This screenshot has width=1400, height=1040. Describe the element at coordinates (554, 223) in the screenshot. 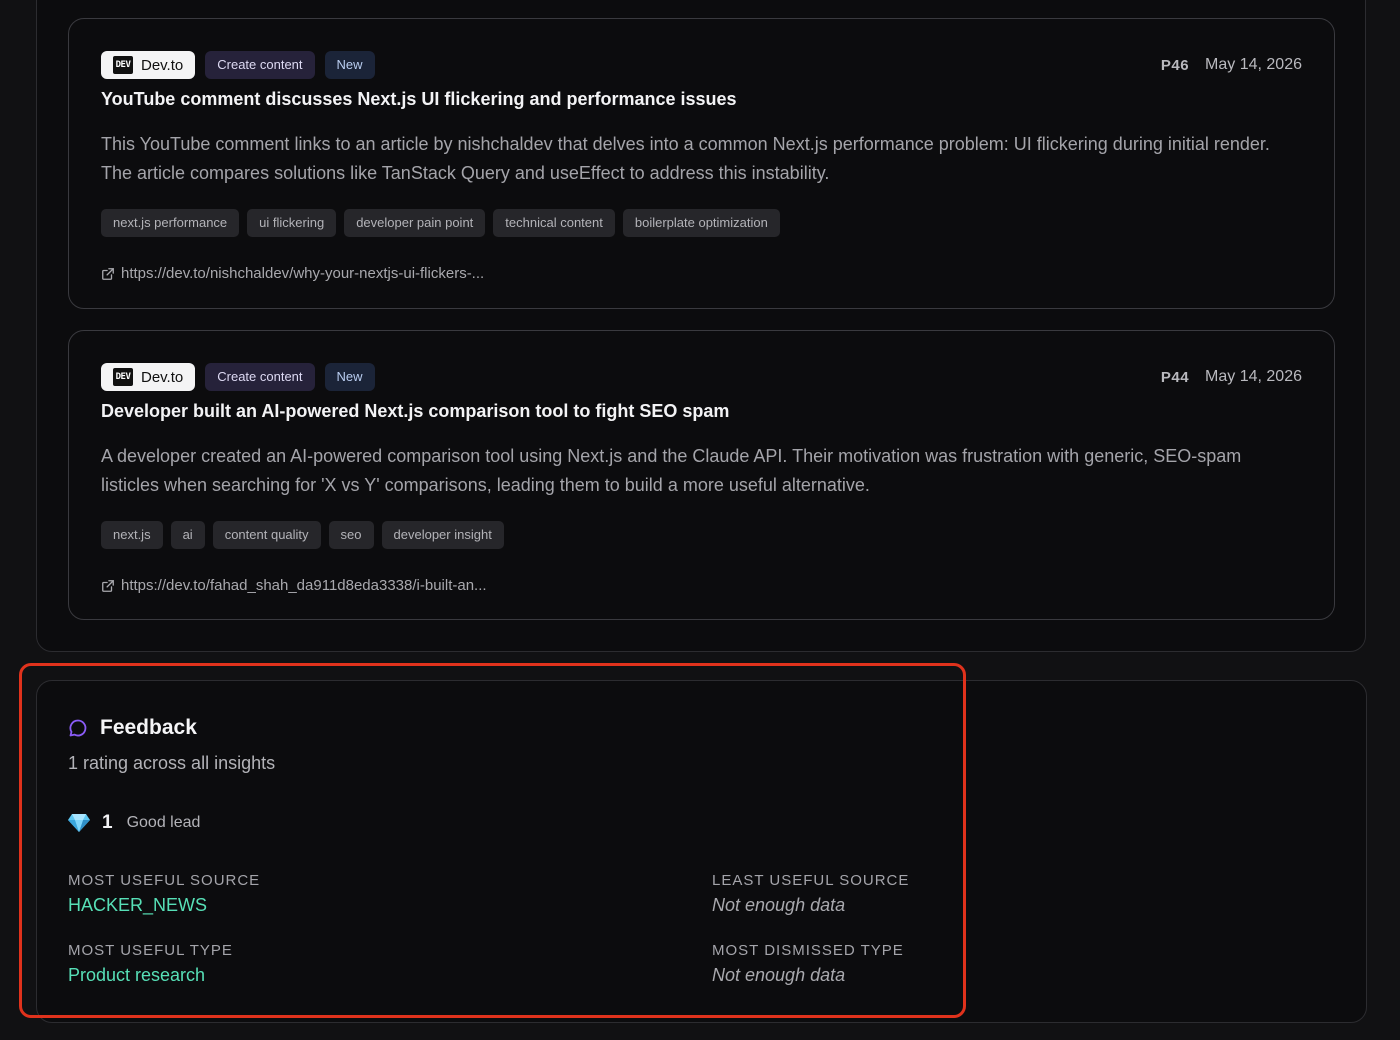

I see `tag: technical content` at that location.